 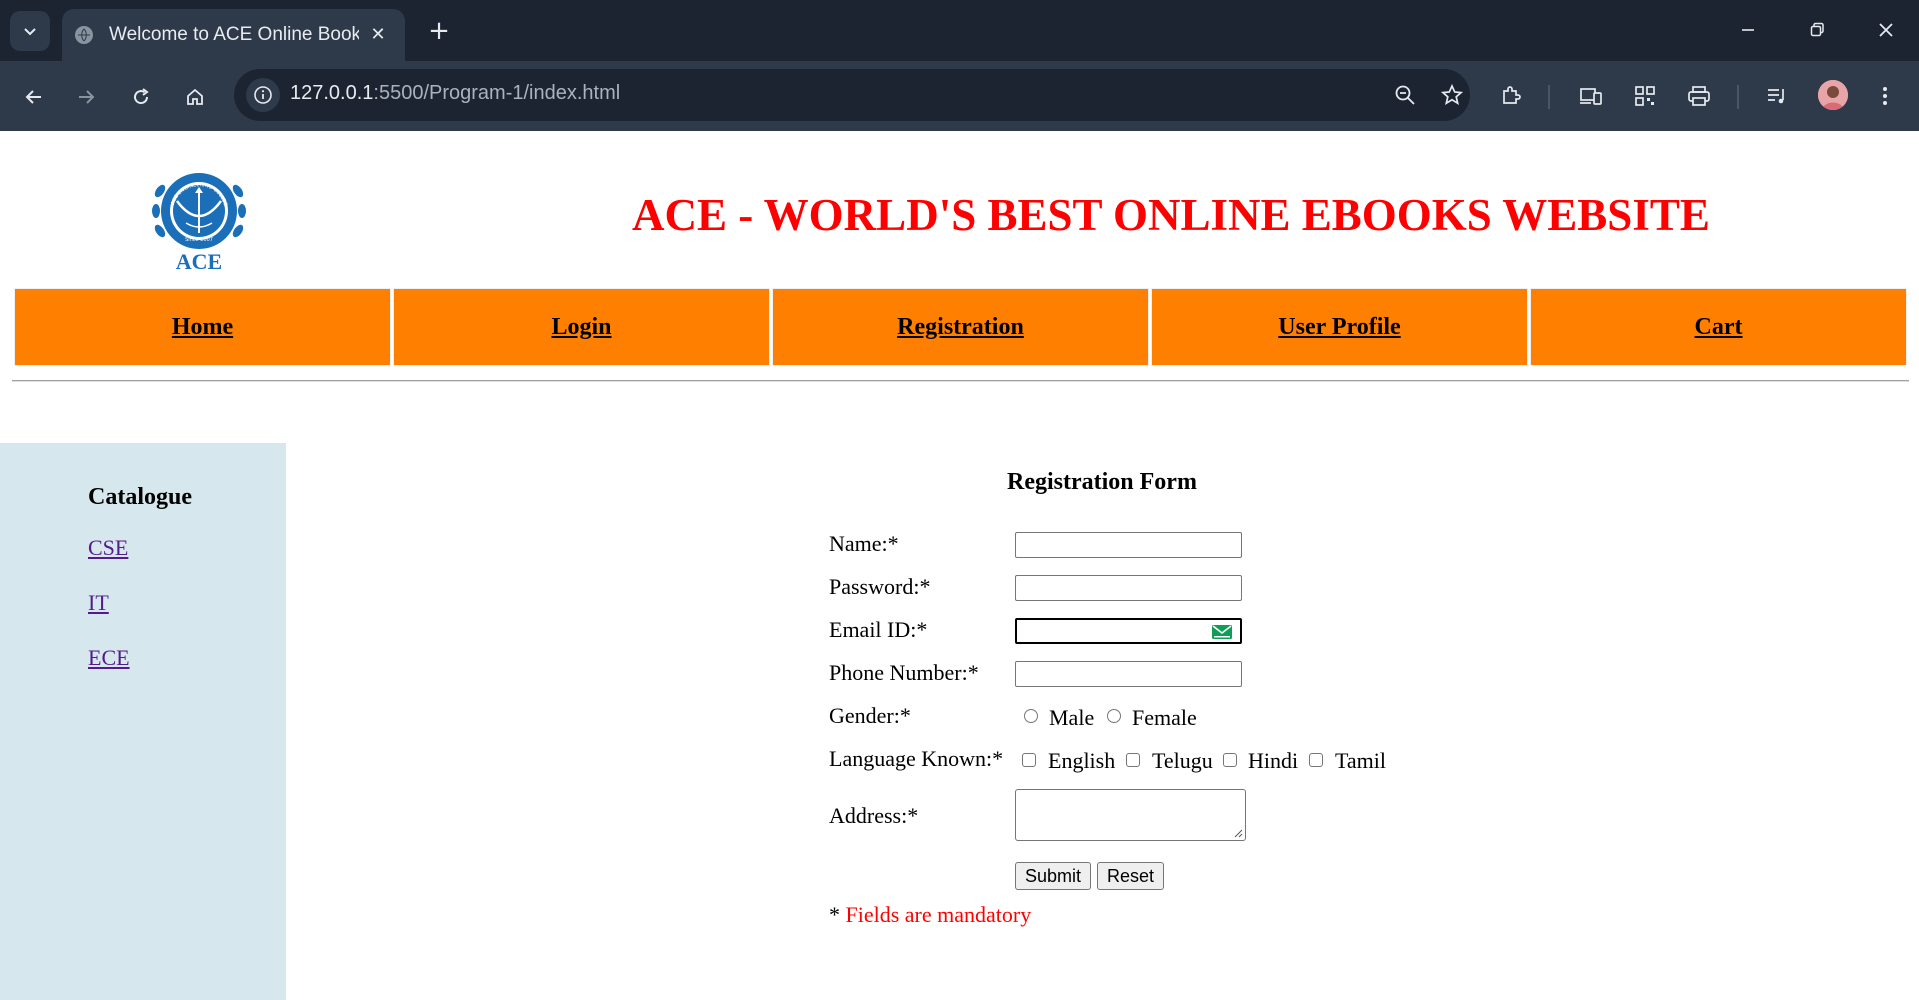 I want to click on url-text: 127.0.0.1:5500/Program-1/index.html, so click(x=455, y=93).